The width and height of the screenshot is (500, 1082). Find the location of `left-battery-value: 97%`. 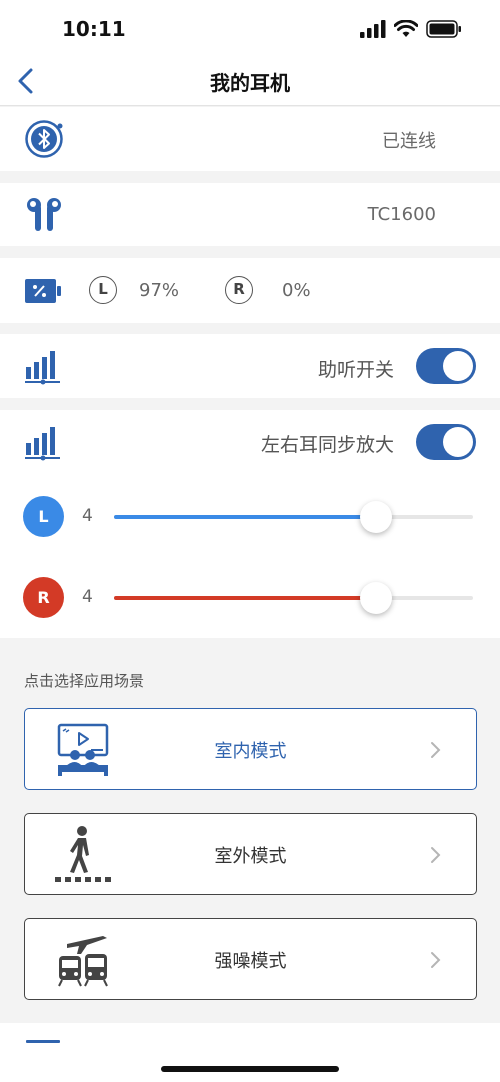

left-battery-value: 97% is located at coordinates (159, 290).